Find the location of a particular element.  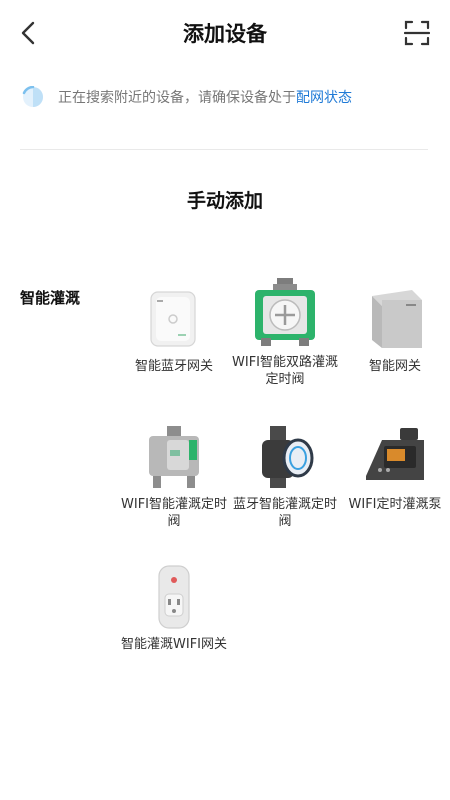

category-smart-irrigation: 智能灌溉 is located at coordinates (50, 298).